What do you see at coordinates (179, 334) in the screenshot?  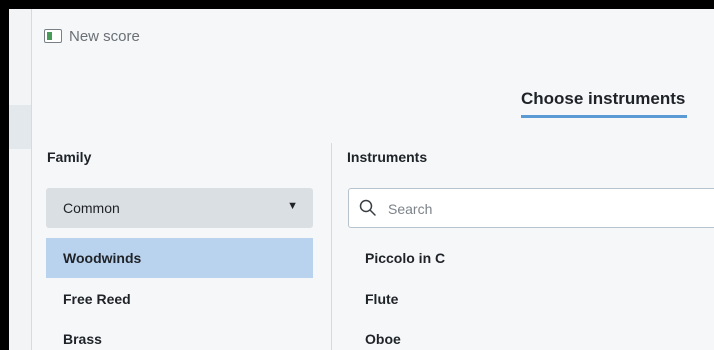 I see `family-item-brass: Brass` at bounding box center [179, 334].